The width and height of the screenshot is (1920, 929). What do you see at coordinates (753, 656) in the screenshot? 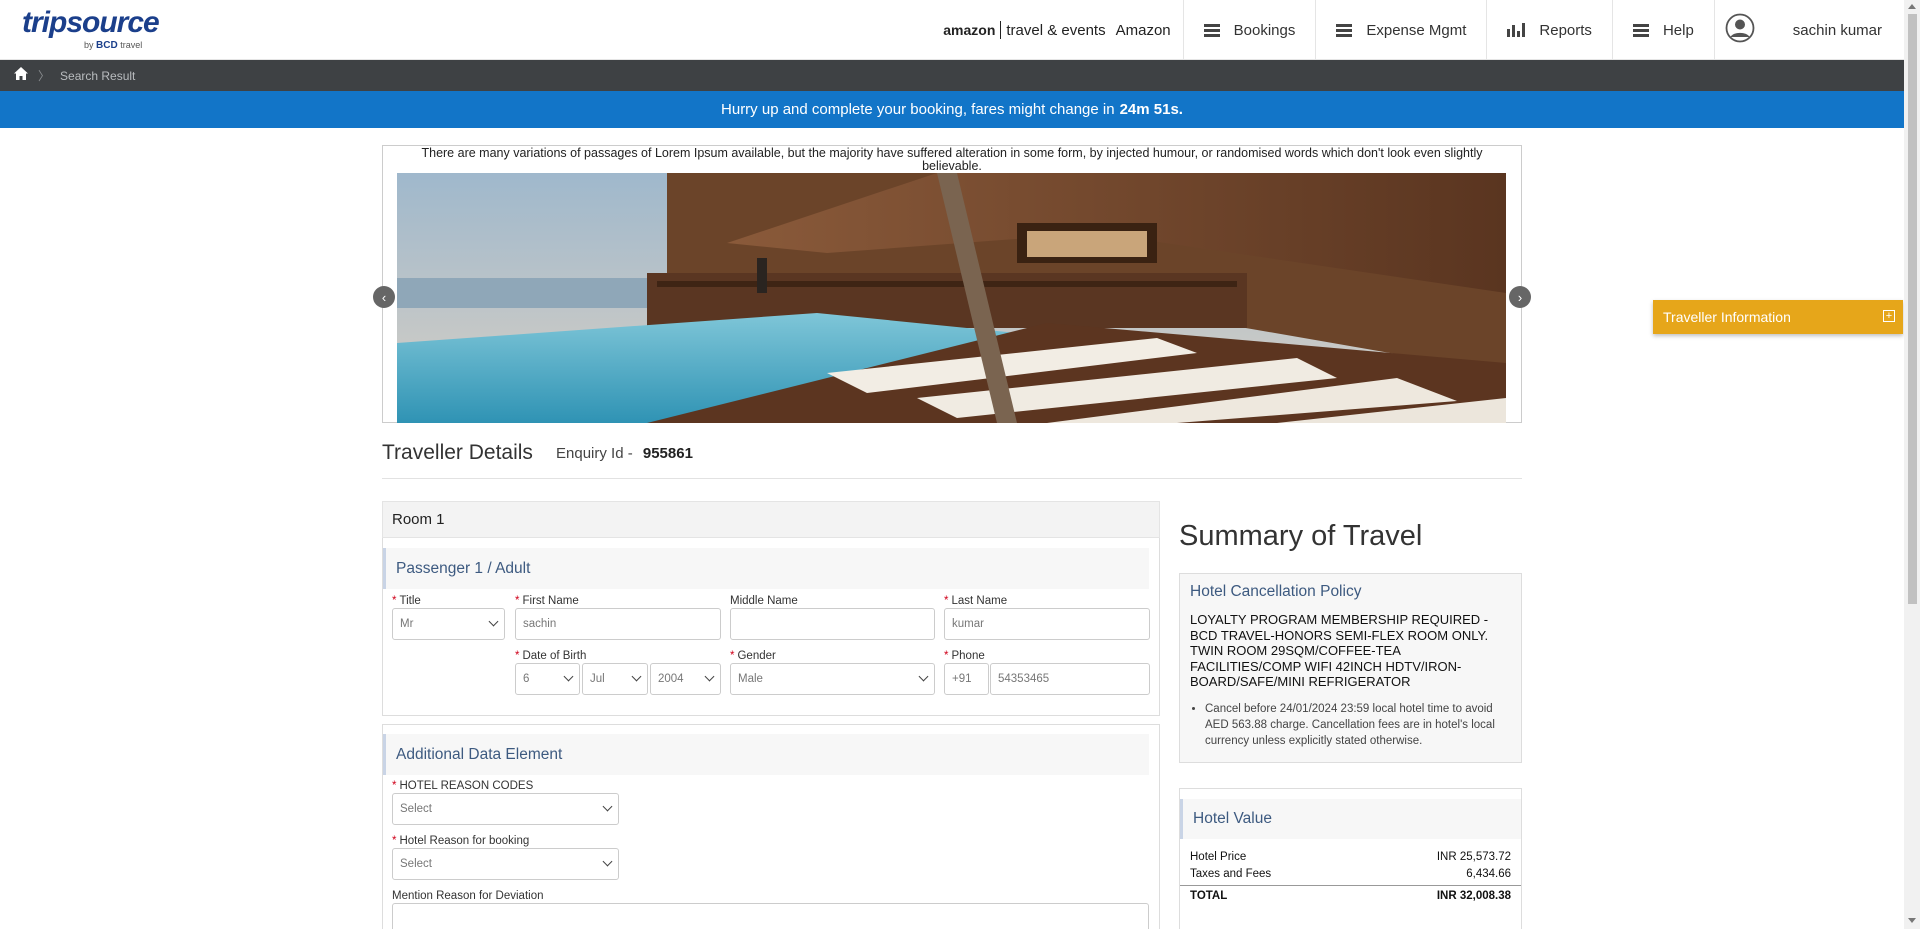
I see `gender-label: * Gender` at bounding box center [753, 656].